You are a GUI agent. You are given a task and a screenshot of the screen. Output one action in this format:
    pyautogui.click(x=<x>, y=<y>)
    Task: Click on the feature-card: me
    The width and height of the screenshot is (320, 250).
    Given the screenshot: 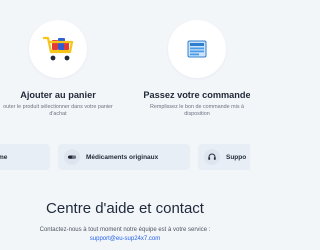 What is the action you would take?
    pyautogui.click(x=25, y=157)
    